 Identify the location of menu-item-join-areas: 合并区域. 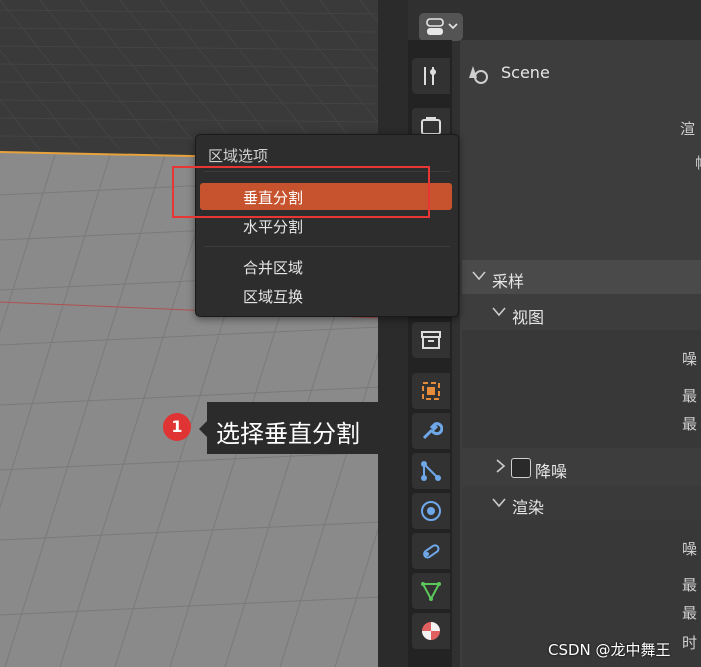
(326, 267).